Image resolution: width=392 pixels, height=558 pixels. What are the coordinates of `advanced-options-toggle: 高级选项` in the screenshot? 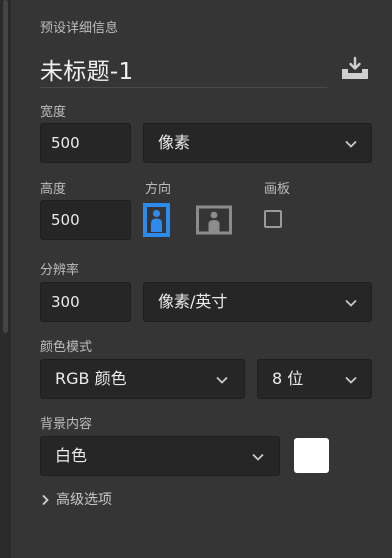 It's located at (76, 499).